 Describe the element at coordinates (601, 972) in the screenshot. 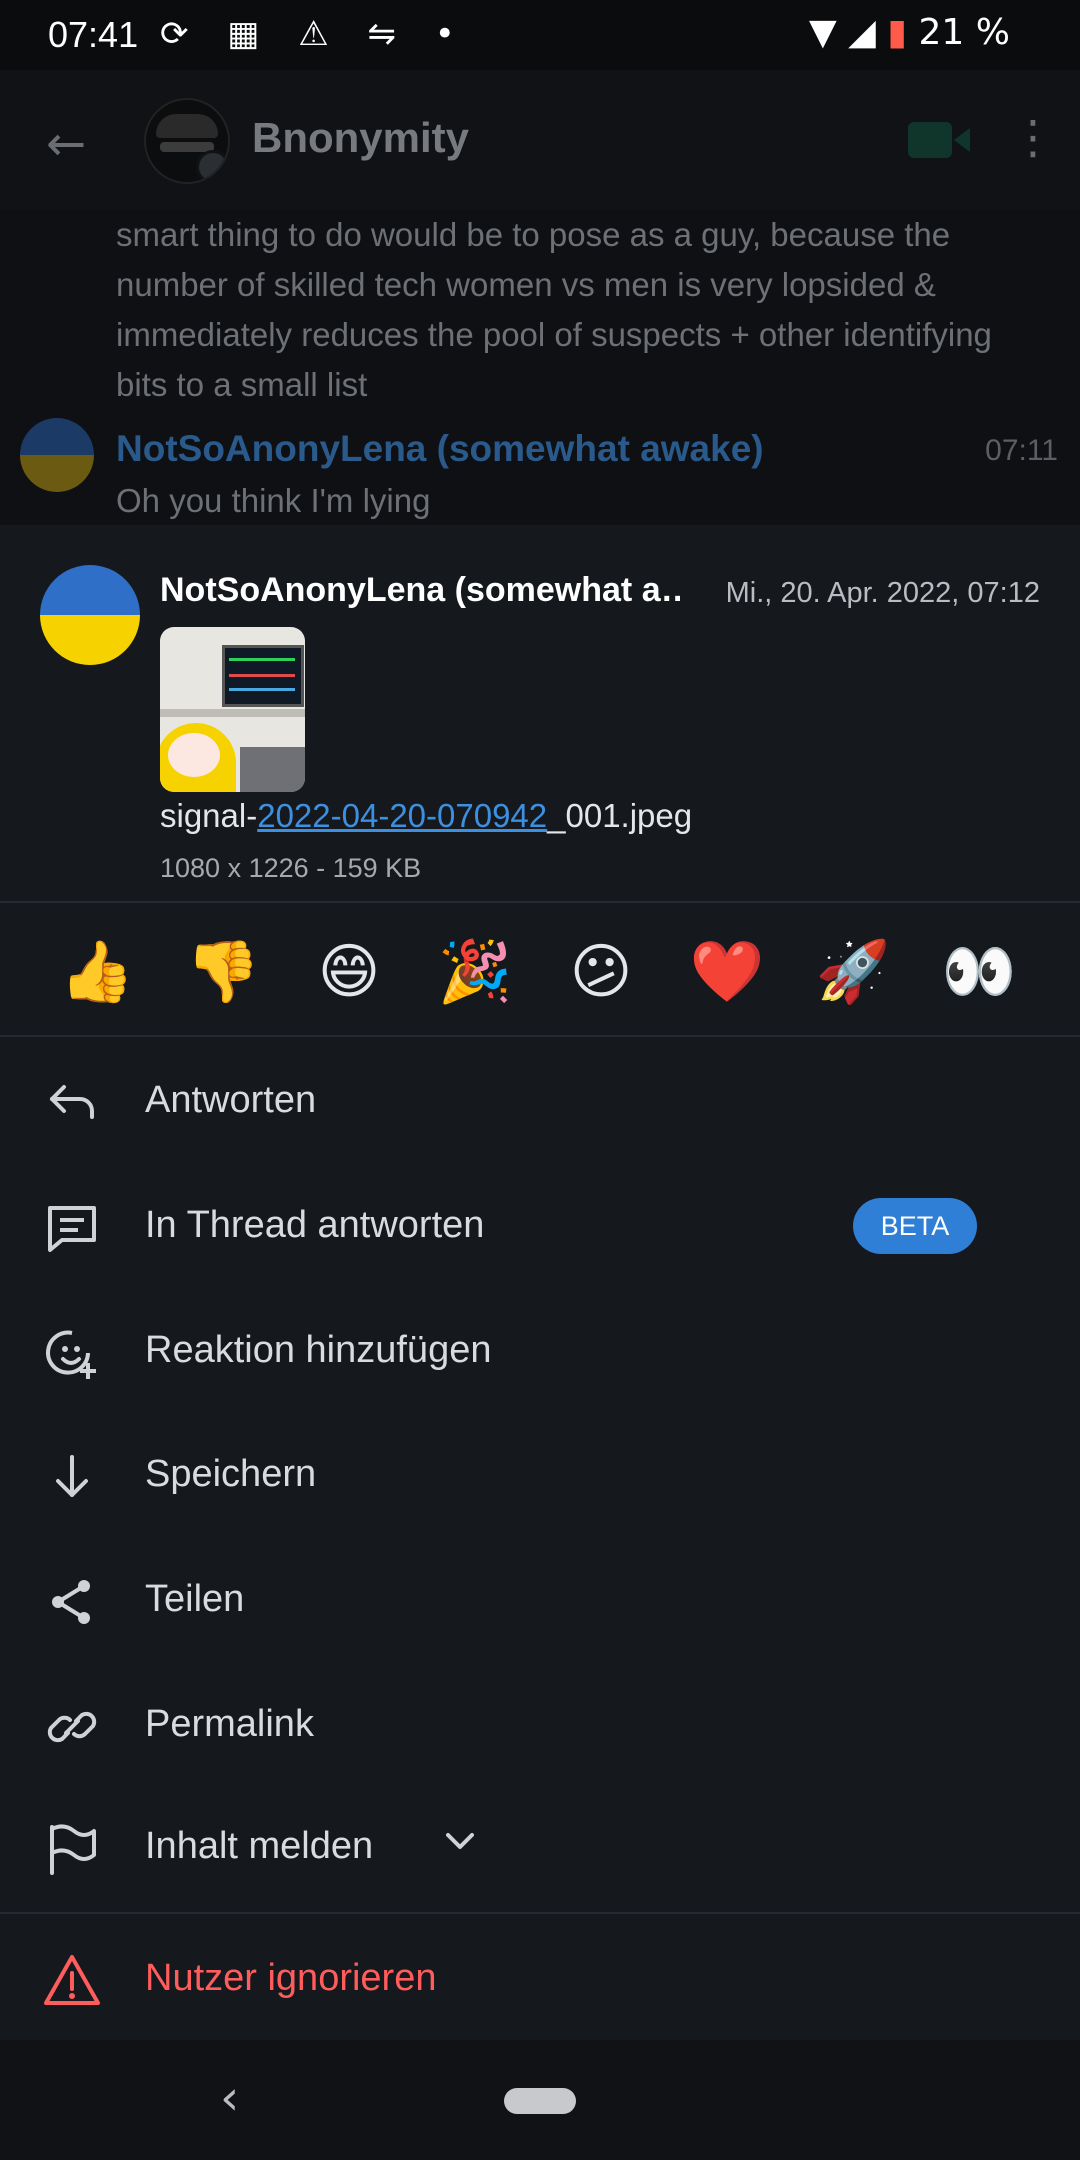

I see `reaction-confused: 😕` at that location.